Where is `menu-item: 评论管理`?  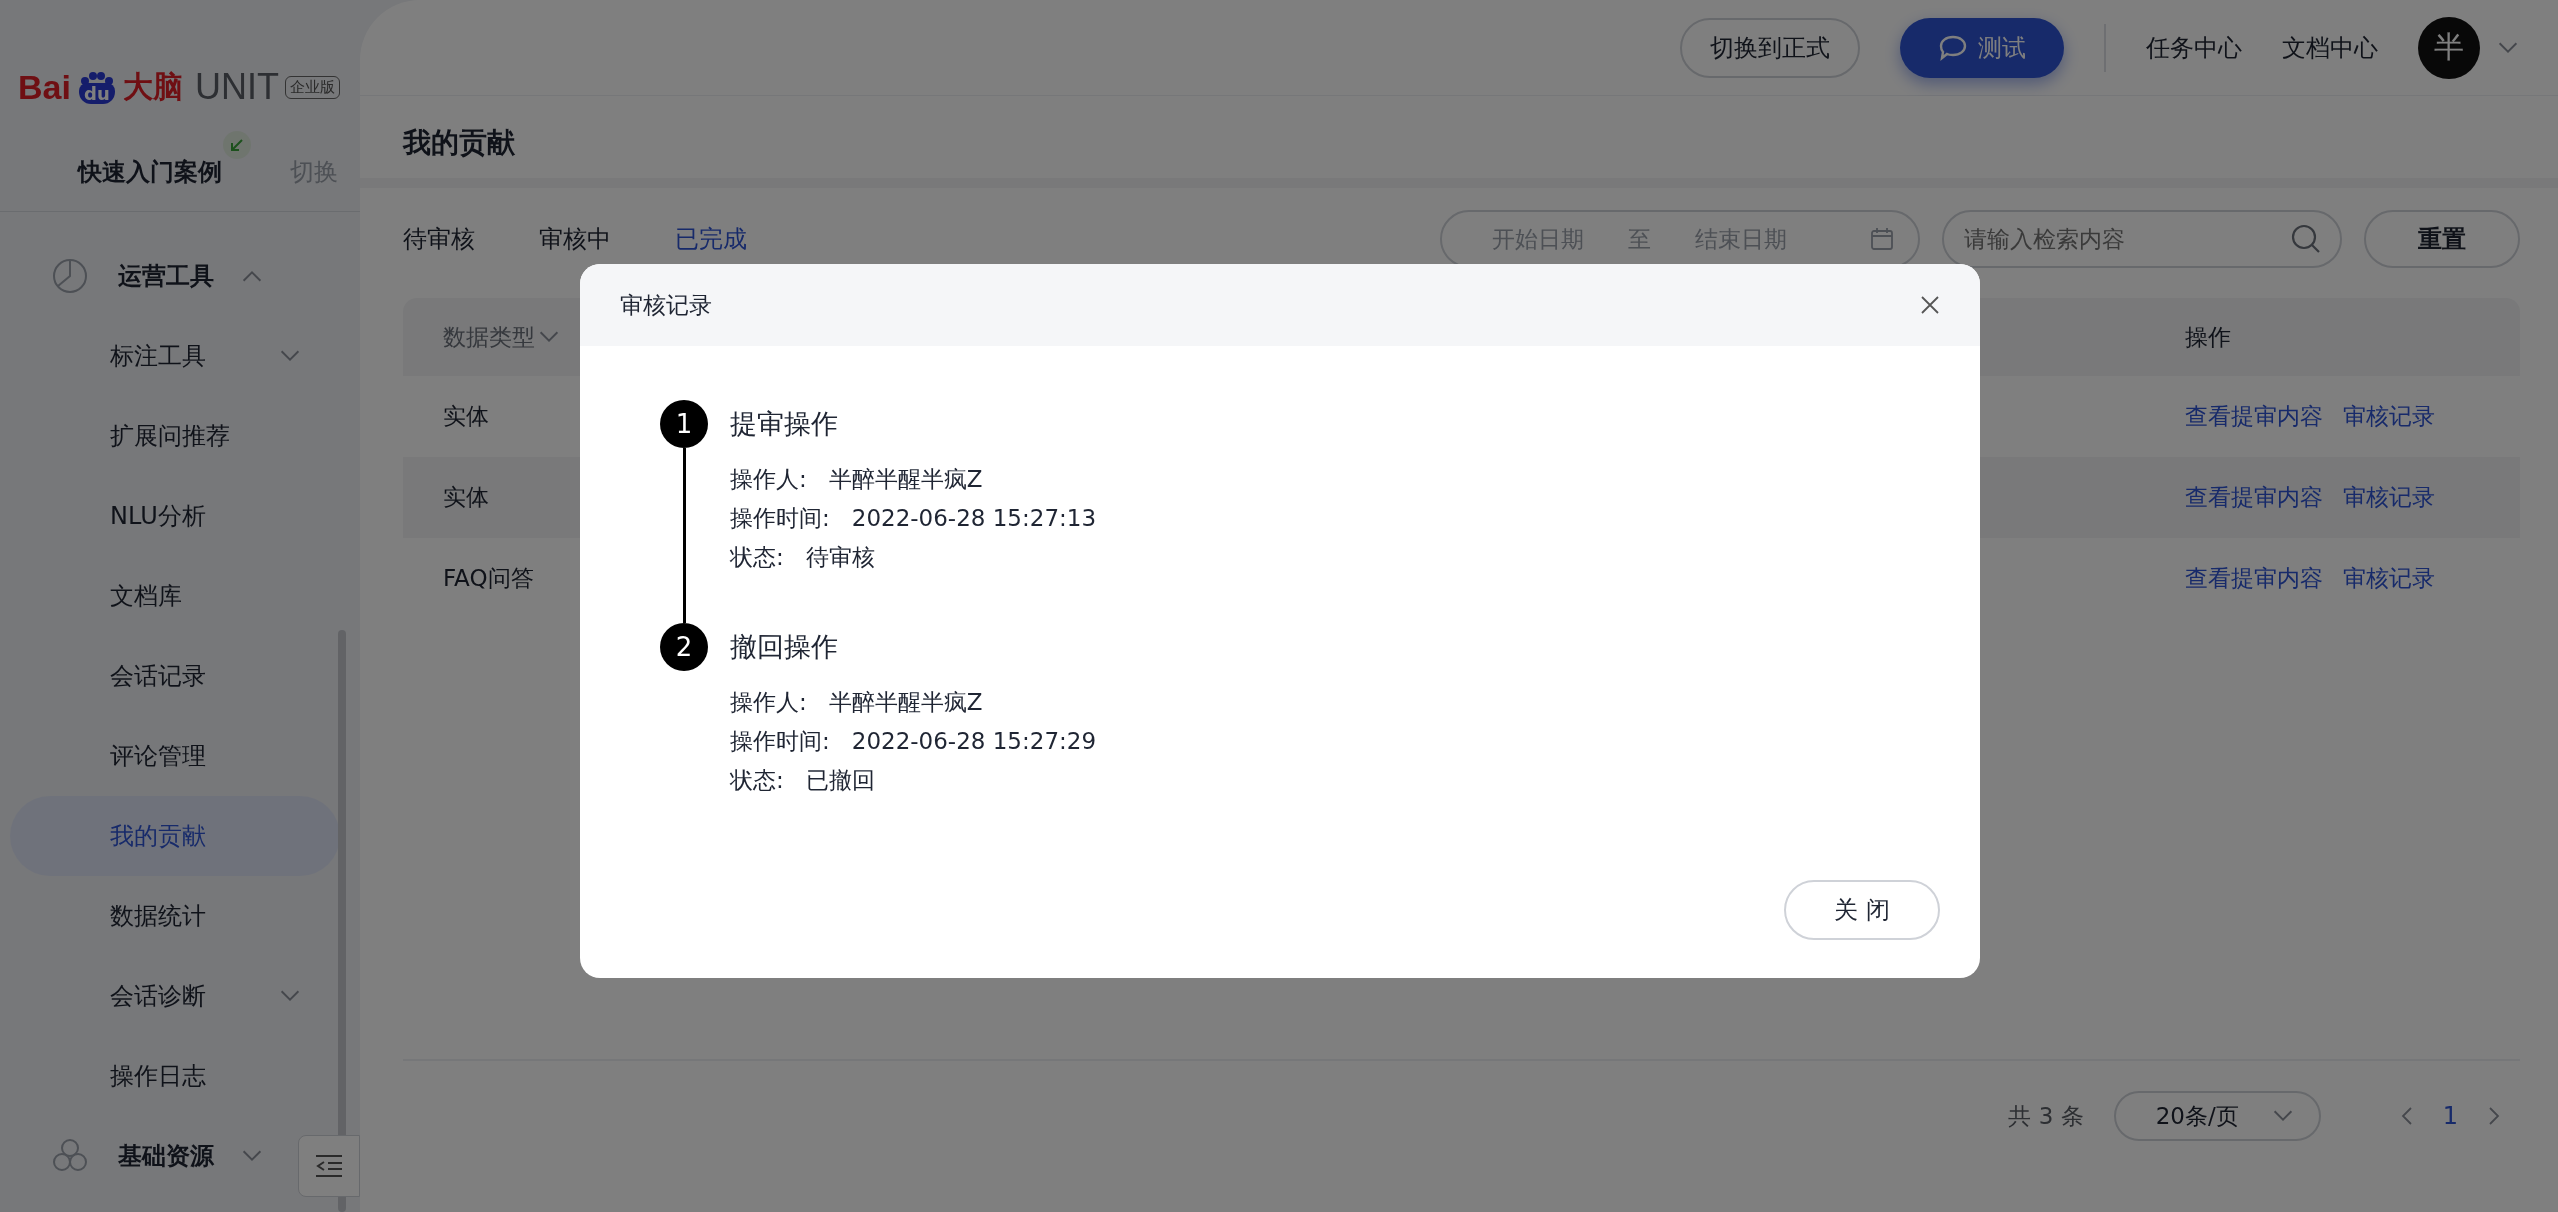 menu-item: 评论管理 is located at coordinates (170, 756).